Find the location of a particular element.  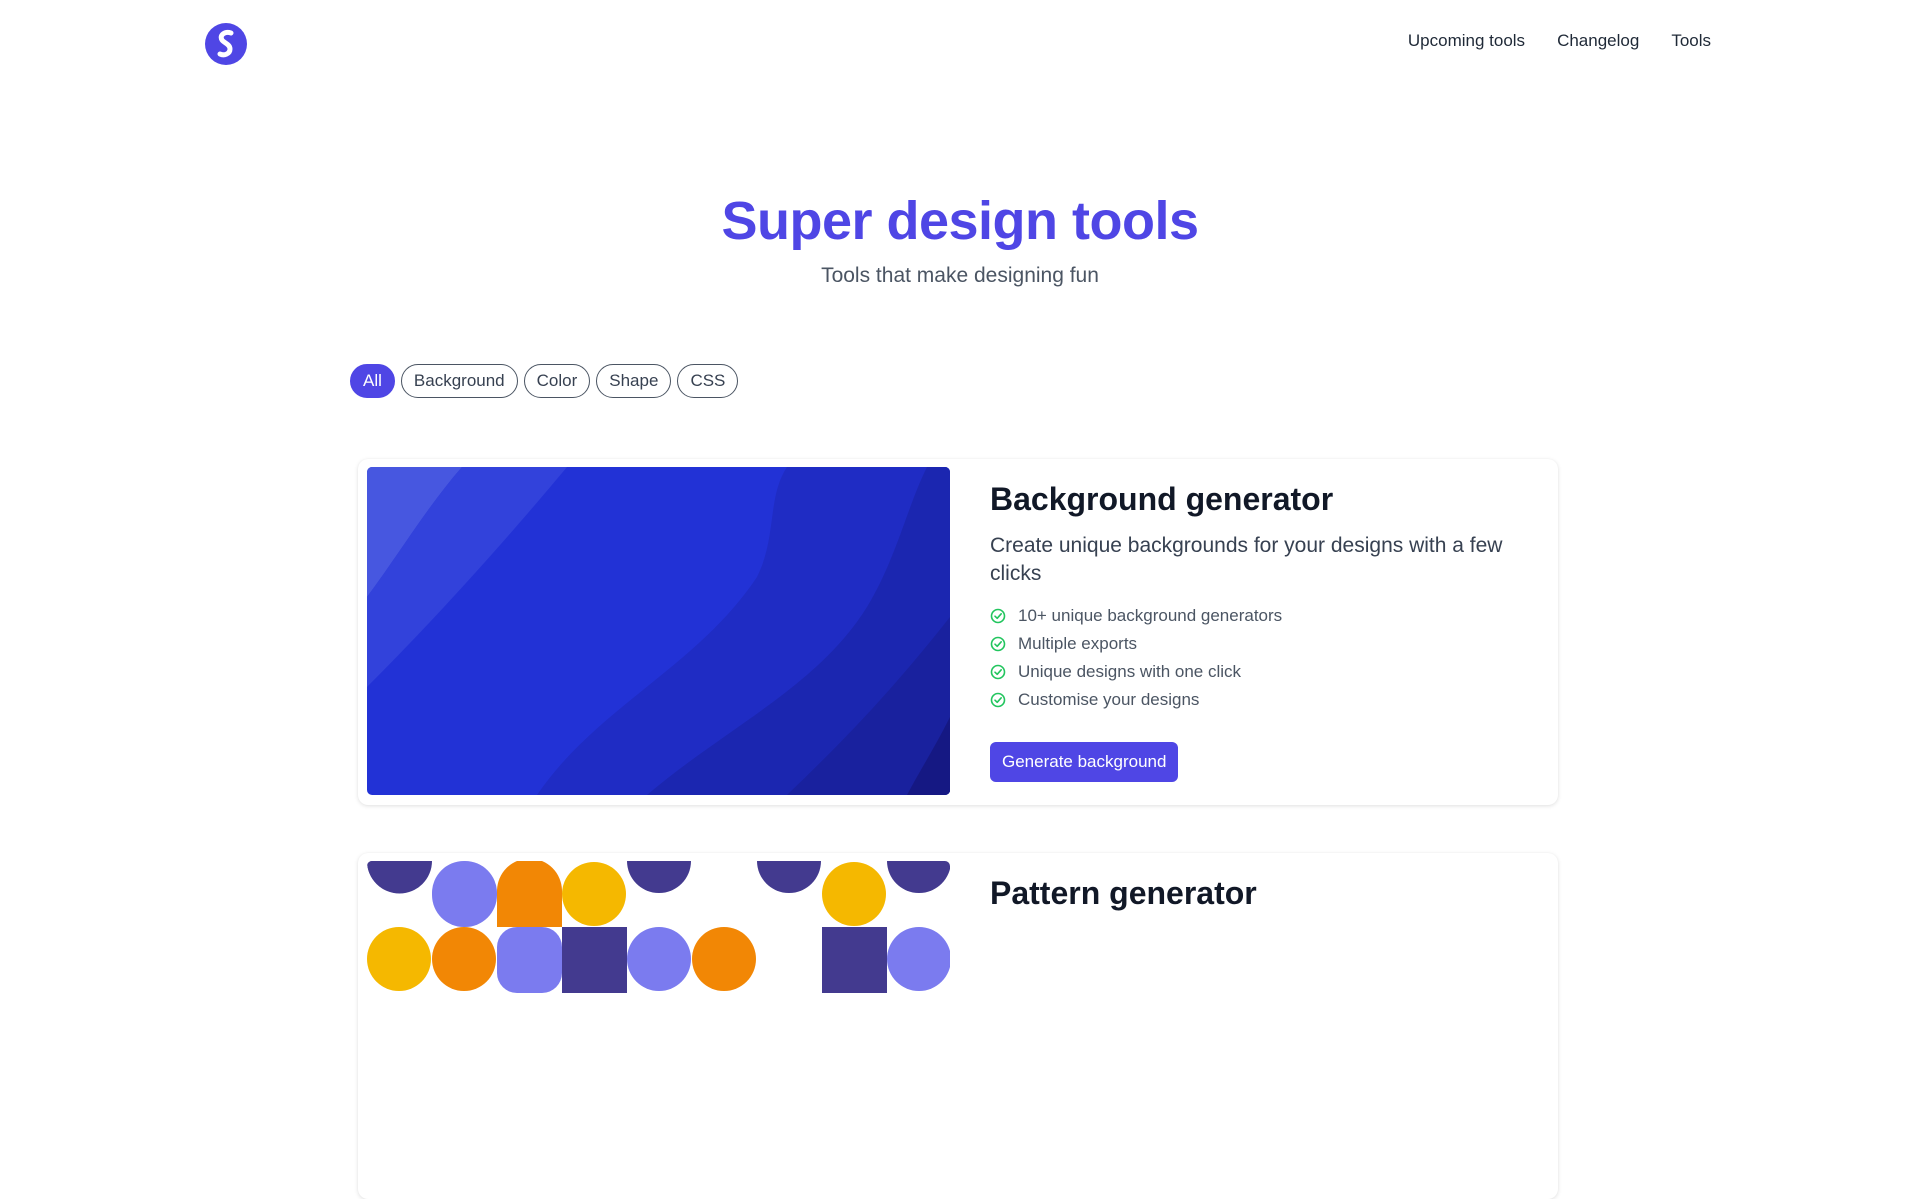

navbar: Upcoming tools Changelog Tools is located at coordinates (960, 44).